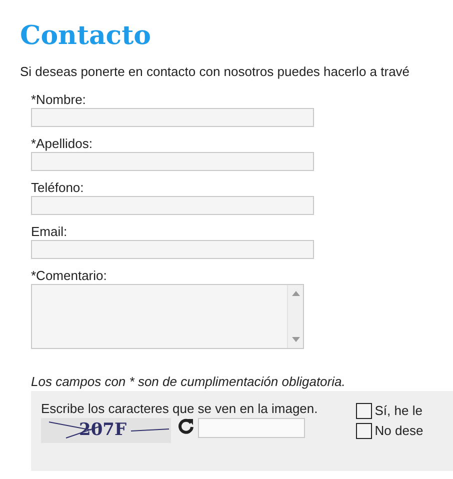 The height and width of the screenshot is (479, 453). Describe the element at coordinates (49, 231) in the screenshot. I see `field-label: Email:` at that location.